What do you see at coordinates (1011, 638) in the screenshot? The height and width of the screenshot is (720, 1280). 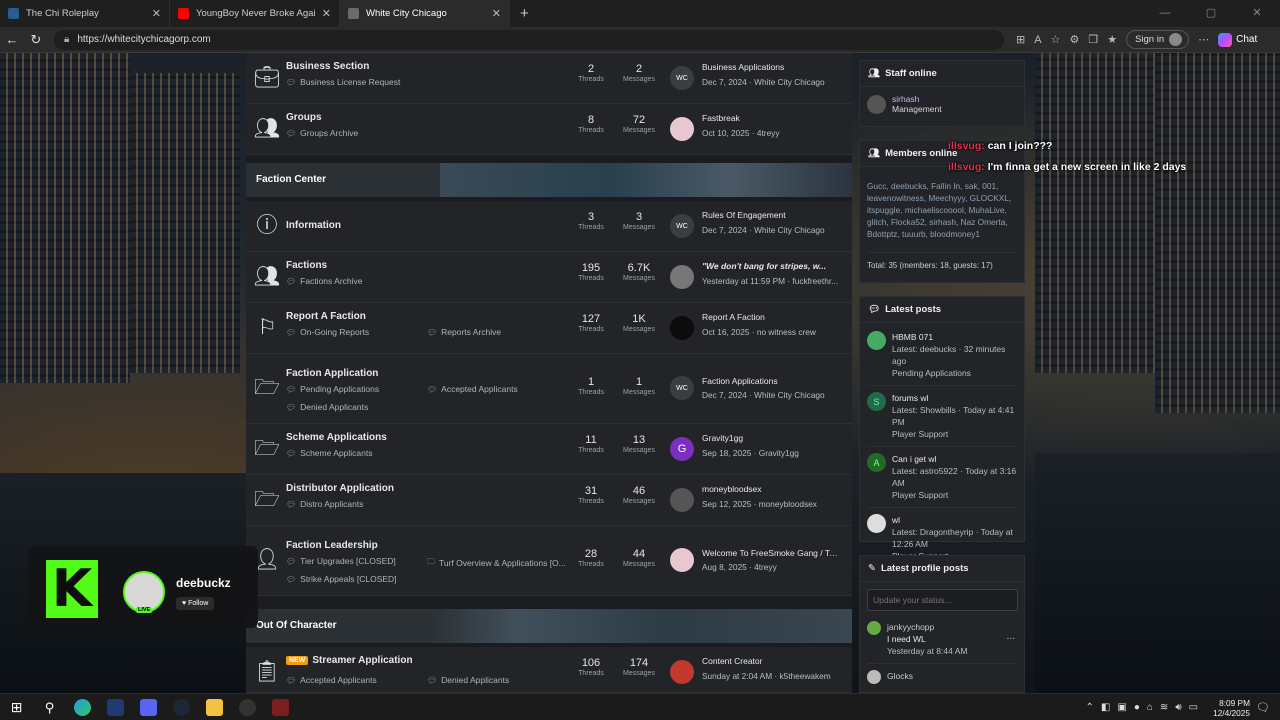 I see `more-options-icon: ⋯` at bounding box center [1011, 638].